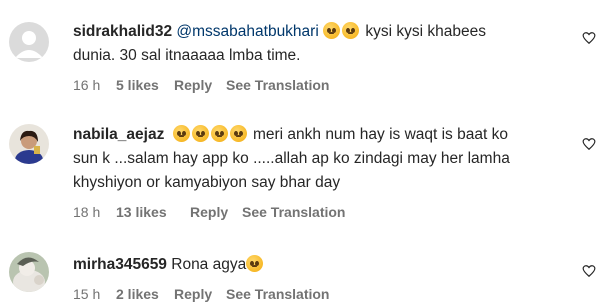 The image size is (600, 302). I want to click on comment-text-line: khyshiyon or kamyabiyon say bhar day, so click(207, 182).